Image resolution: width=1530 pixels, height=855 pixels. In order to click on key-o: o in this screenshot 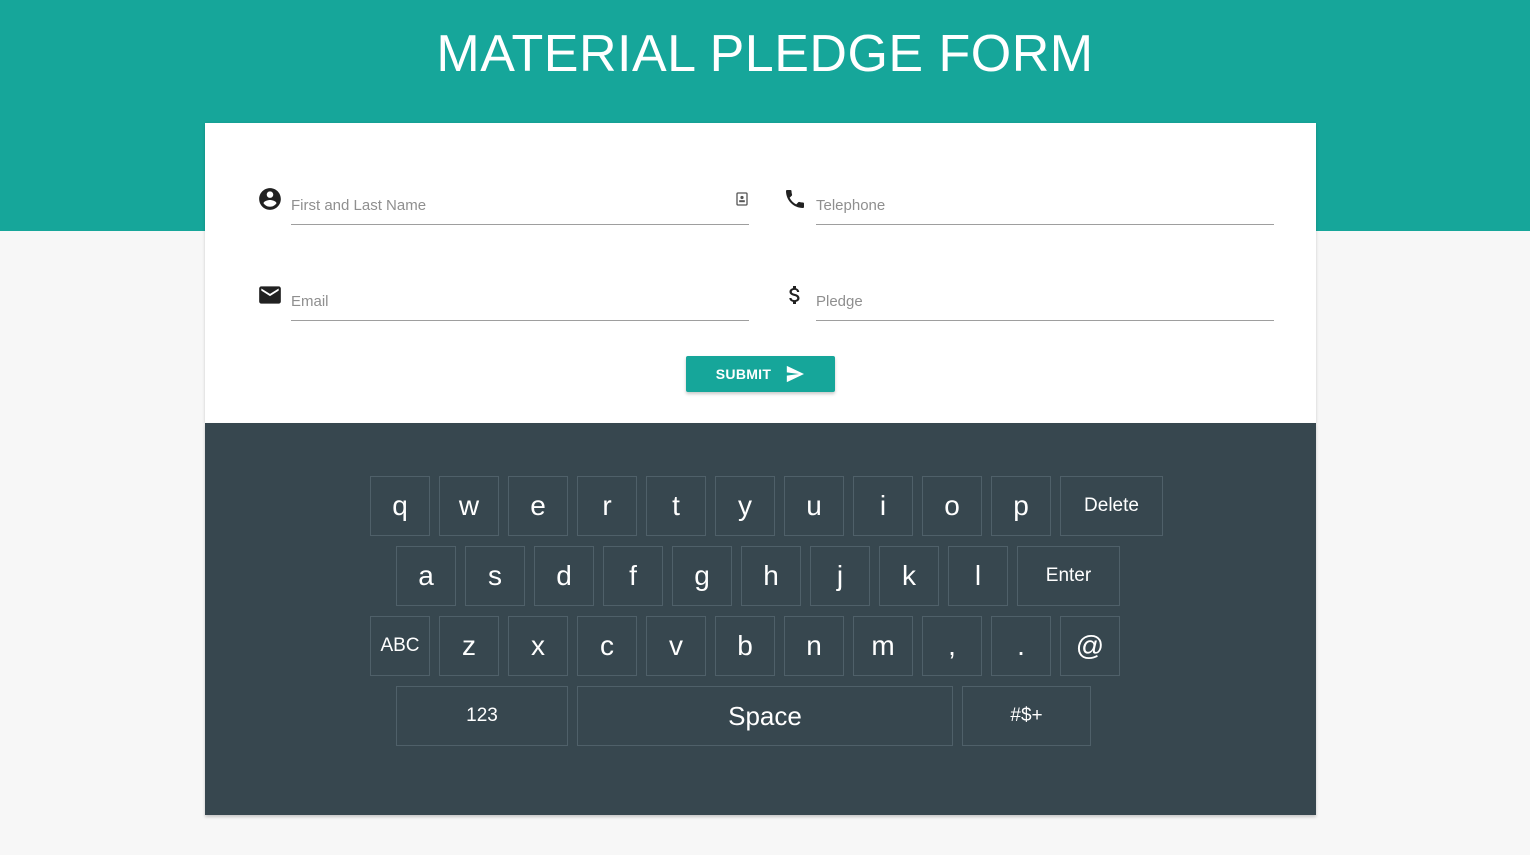, I will do `click(952, 506)`.